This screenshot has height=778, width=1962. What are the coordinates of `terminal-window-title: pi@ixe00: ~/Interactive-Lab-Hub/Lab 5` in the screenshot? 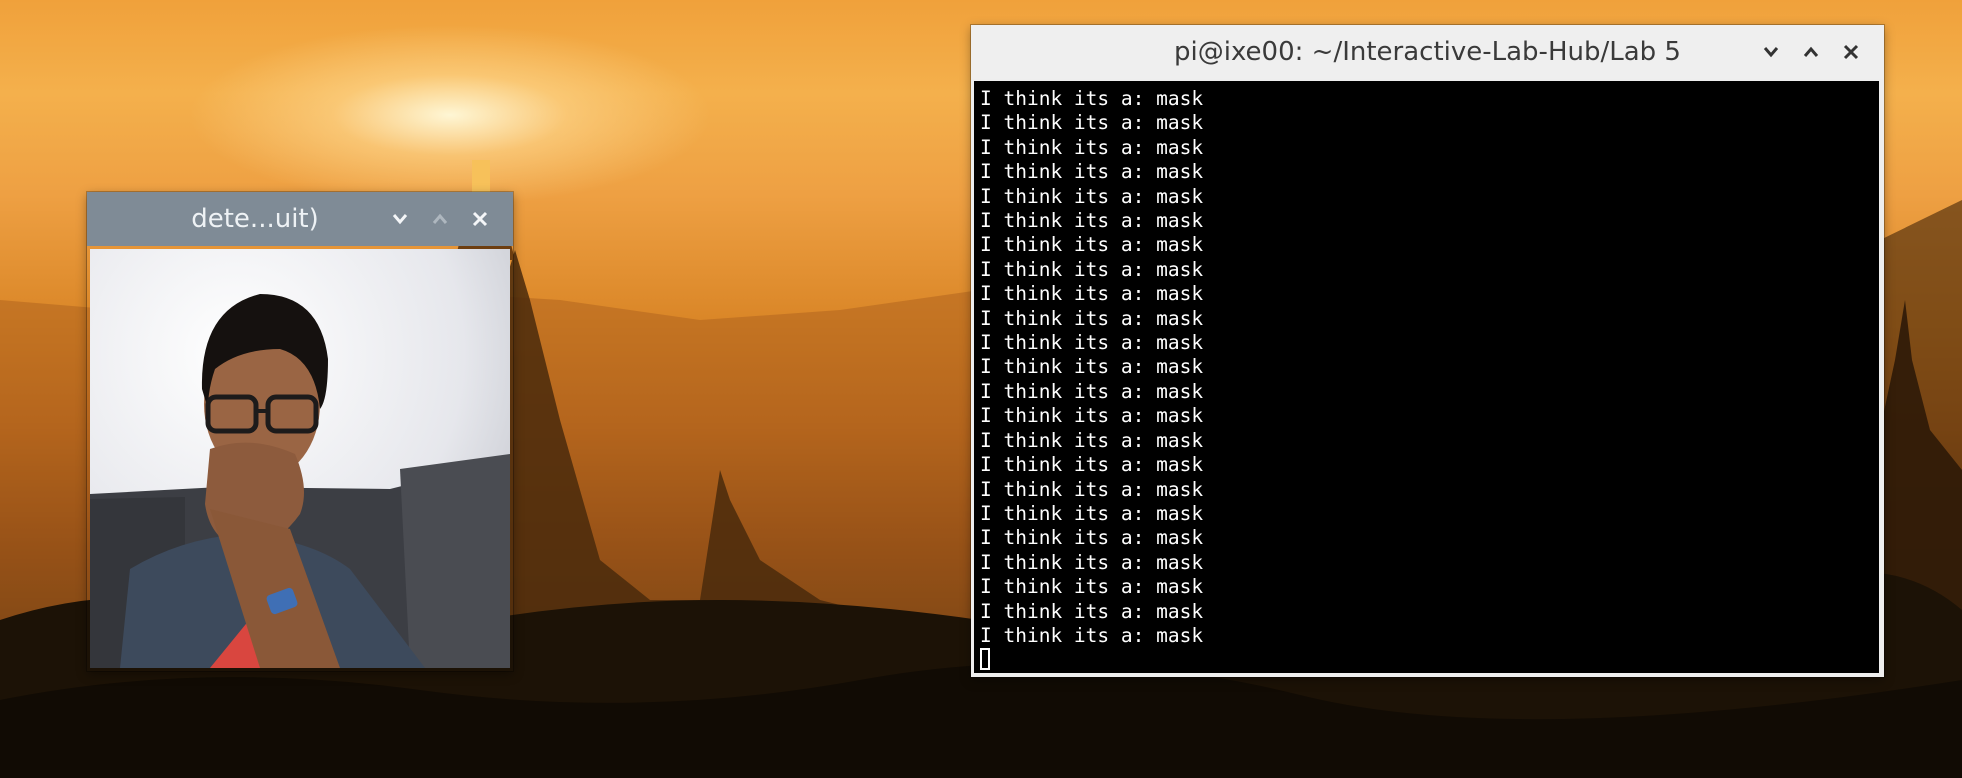 It's located at (1427, 52).